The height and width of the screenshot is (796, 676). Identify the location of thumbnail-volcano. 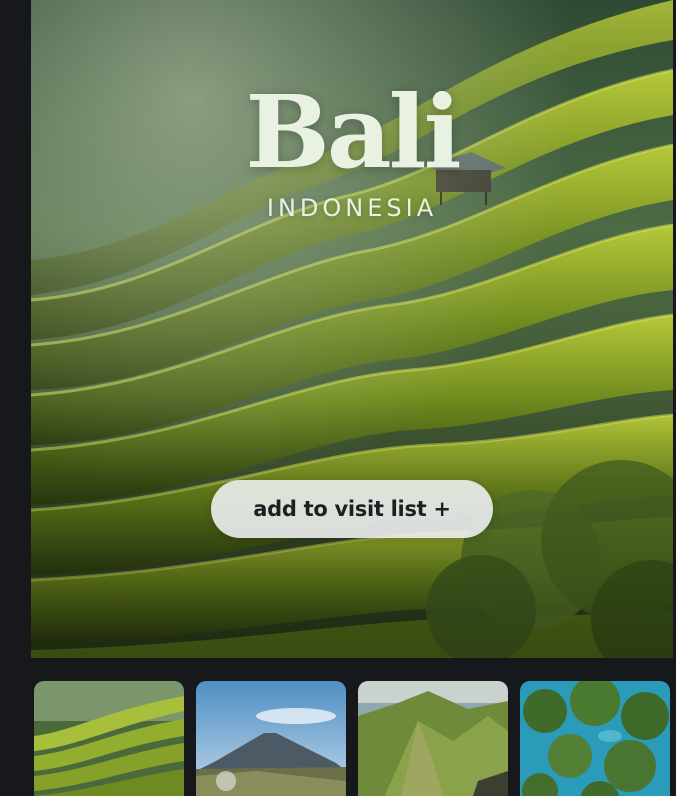
(271, 738).